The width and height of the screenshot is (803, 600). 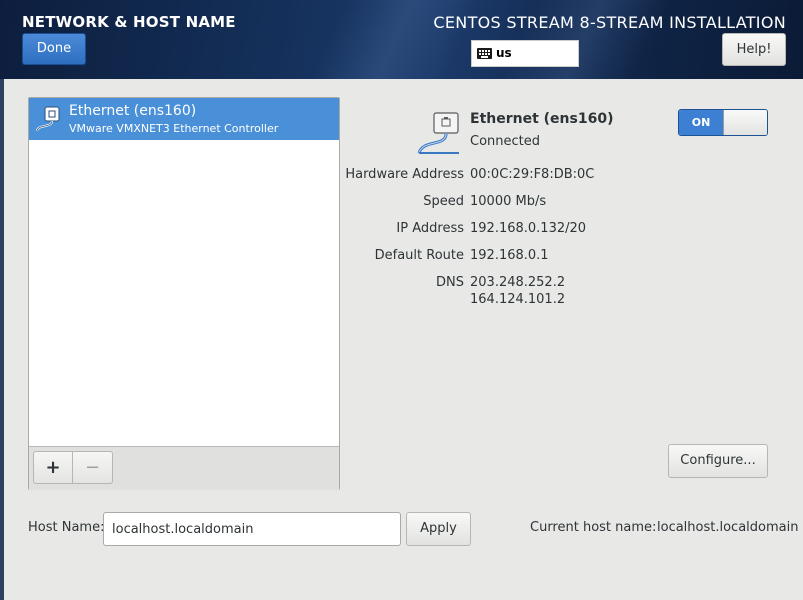 I want to click on default-route-label: Default Route, so click(x=419, y=255).